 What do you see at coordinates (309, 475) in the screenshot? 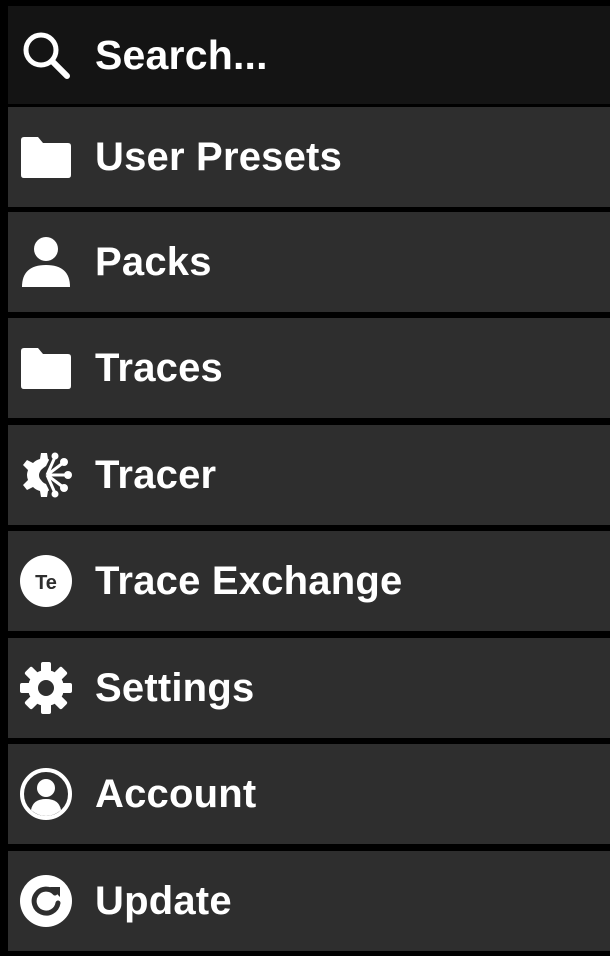
I see `menu-item-tracer: Tracer` at bounding box center [309, 475].